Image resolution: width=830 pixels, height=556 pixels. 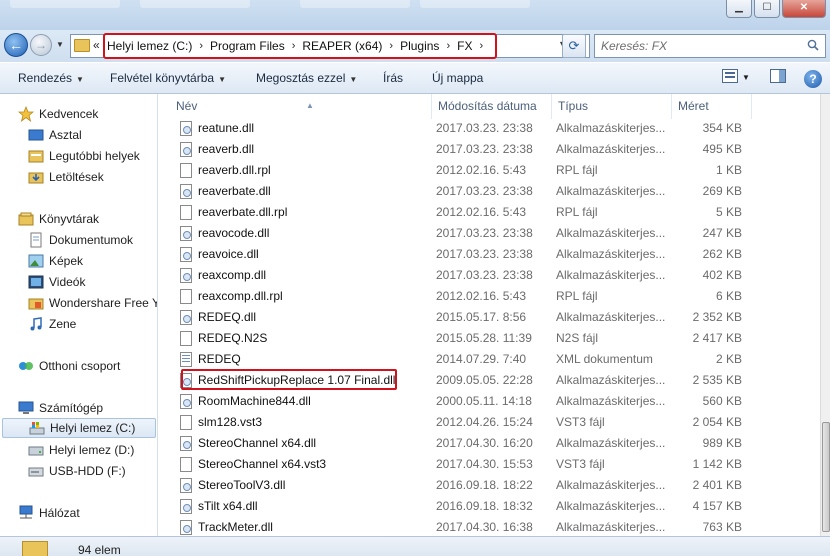 I want to click on file-size: 2 535 KB, so click(x=717, y=380).